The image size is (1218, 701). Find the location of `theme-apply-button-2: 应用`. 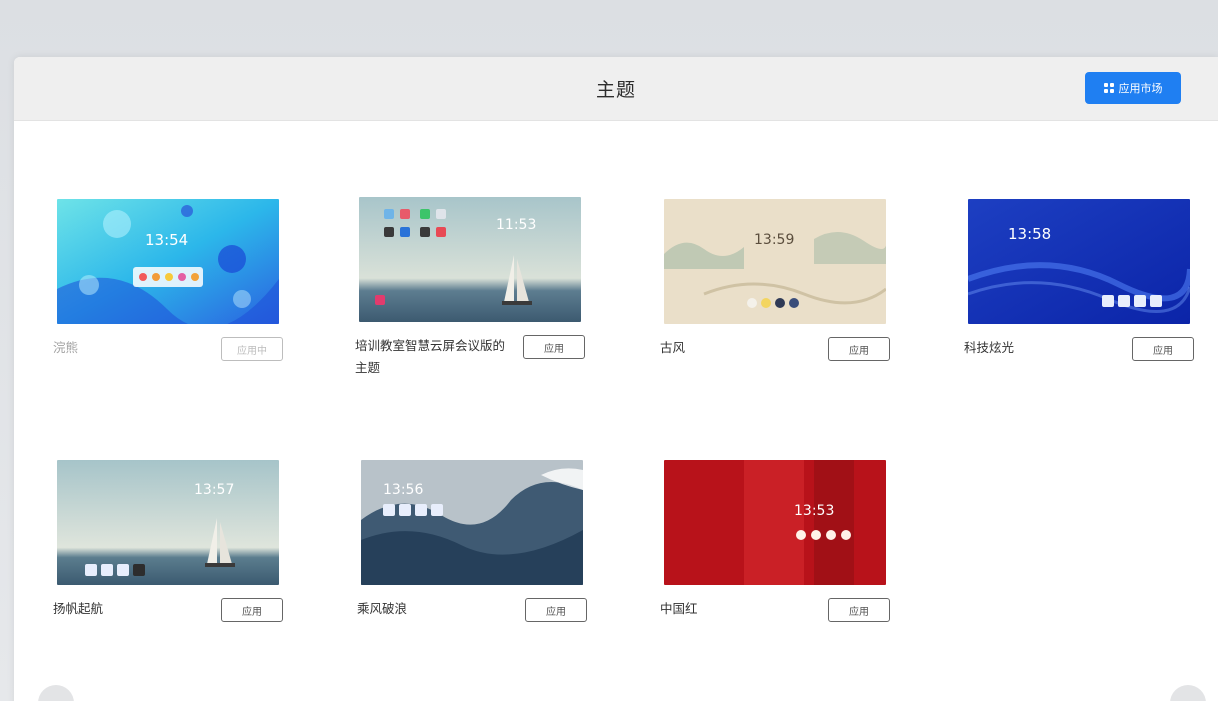

theme-apply-button-2: 应用 is located at coordinates (554, 347).